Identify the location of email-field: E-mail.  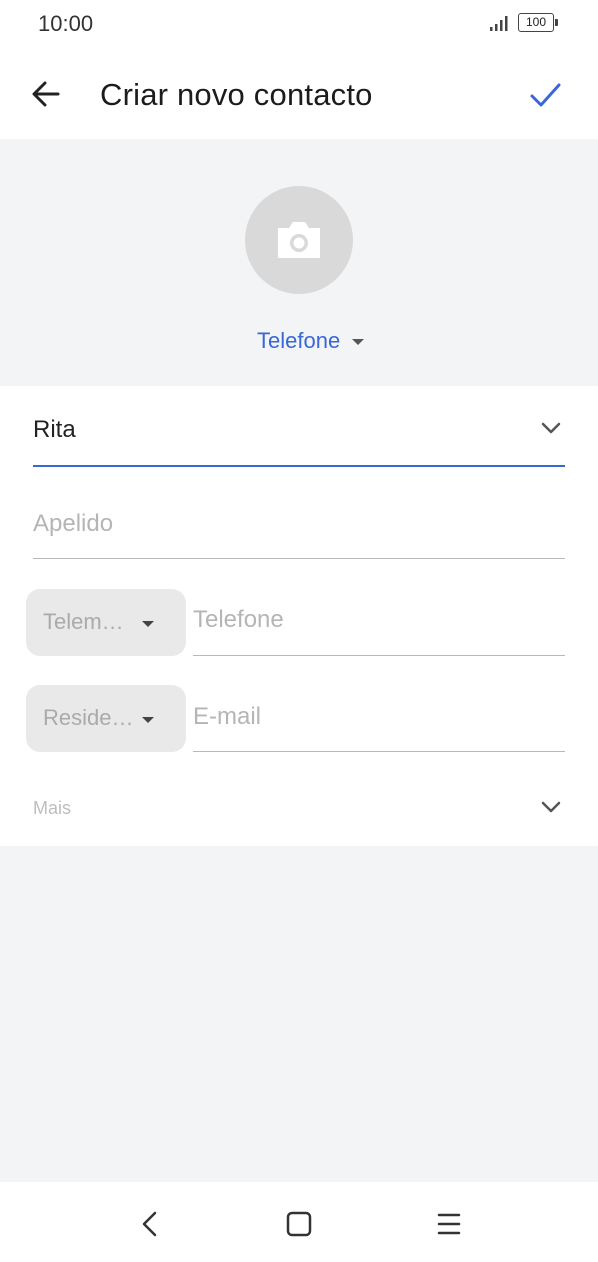
(379, 727).